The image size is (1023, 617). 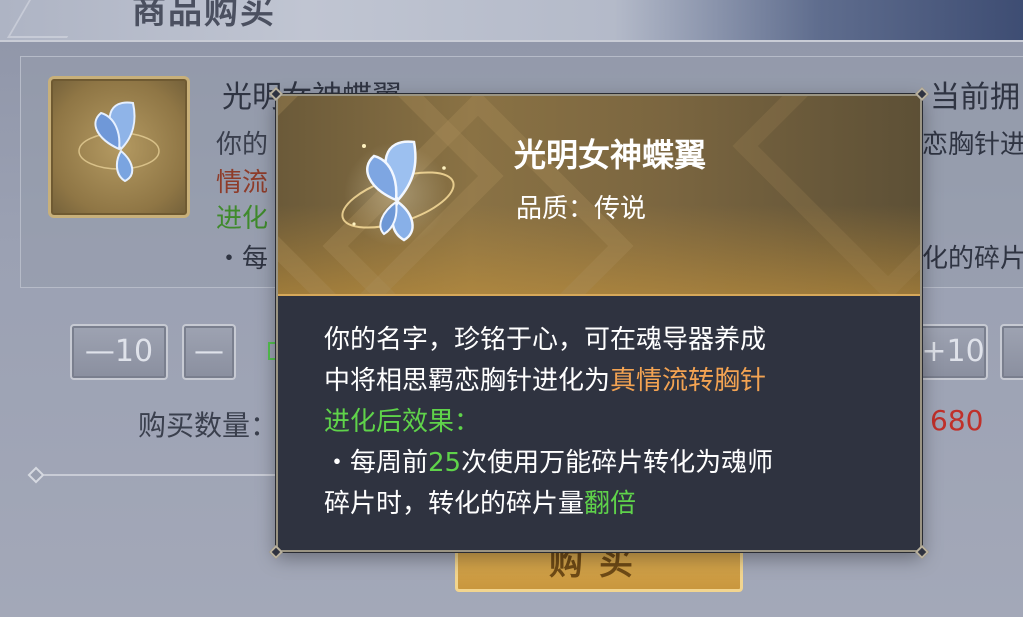 What do you see at coordinates (972, 259) in the screenshot?
I see `item-desc-right2: 化的碎片` at bounding box center [972, 259].